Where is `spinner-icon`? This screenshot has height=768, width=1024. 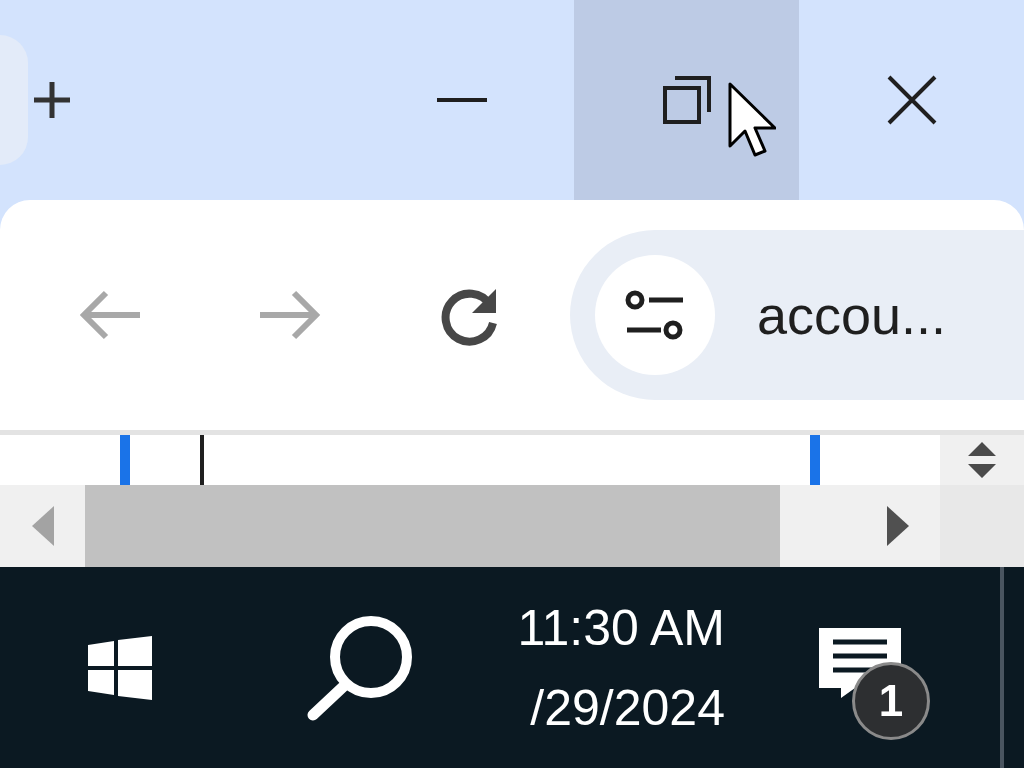
spinner-icon is located at coordinates (982, 460).